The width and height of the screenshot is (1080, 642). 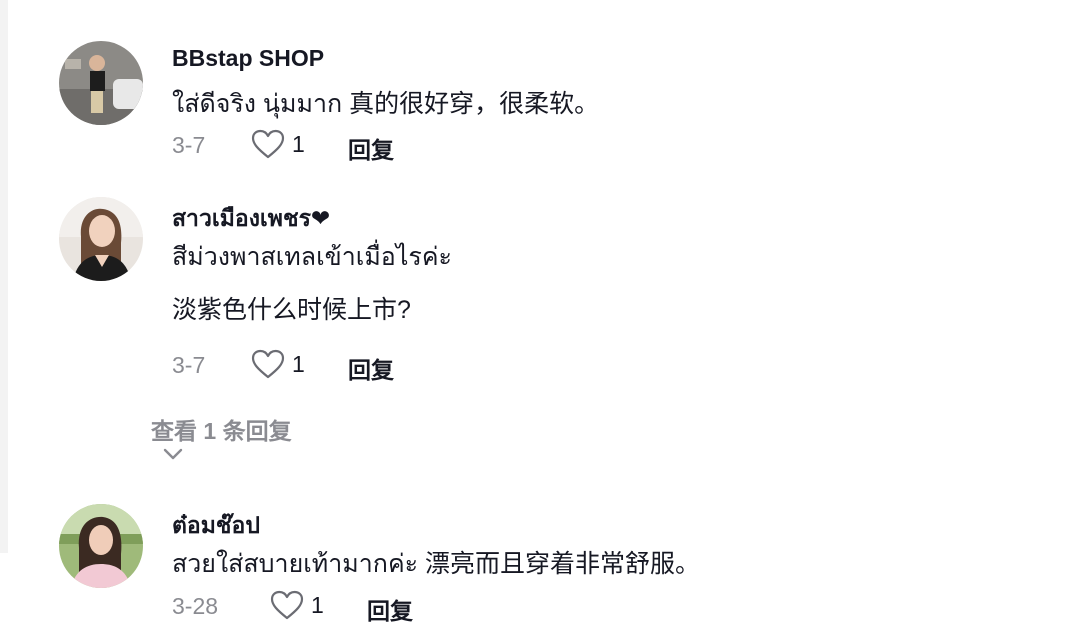 I want to click on left-divider, so click(x=4, y=276).